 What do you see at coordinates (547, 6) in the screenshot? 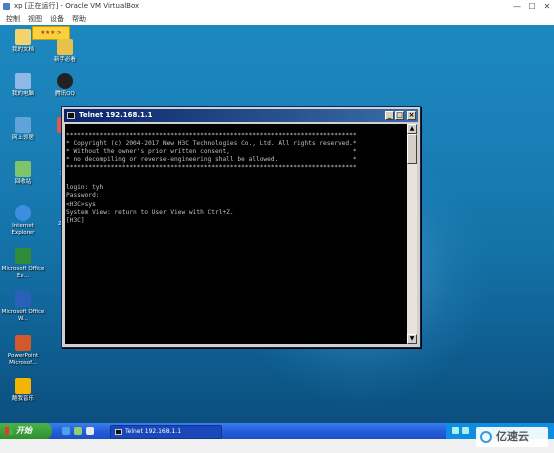
I see `close-button: ✕` at bounding box center [547, 6].